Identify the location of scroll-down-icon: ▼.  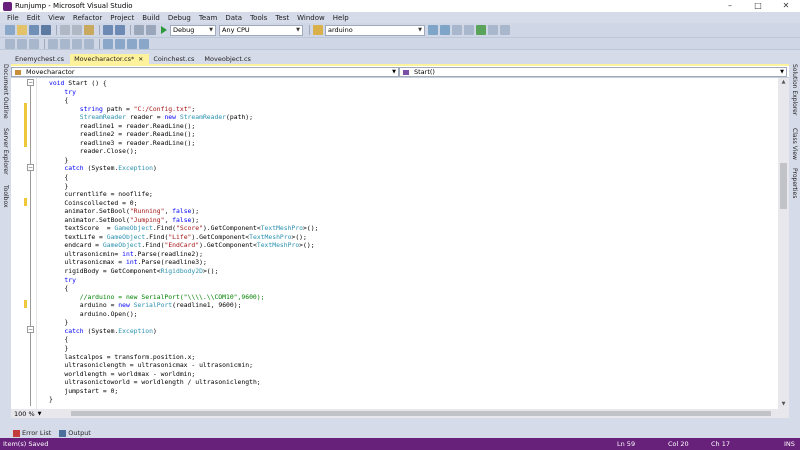
(783, 404).